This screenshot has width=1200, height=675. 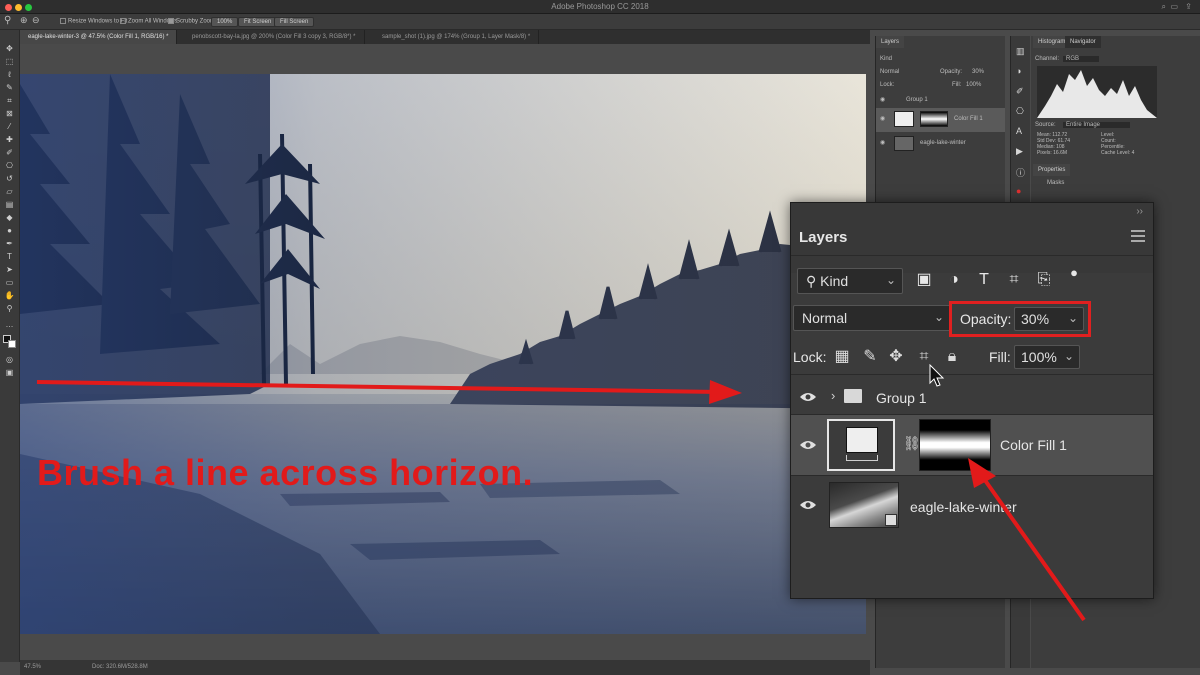 What do you see at coordinates (9, 204) in the screenshot?
I see `gradient-tool-icon: ▤` at bounding box center [9, 204].